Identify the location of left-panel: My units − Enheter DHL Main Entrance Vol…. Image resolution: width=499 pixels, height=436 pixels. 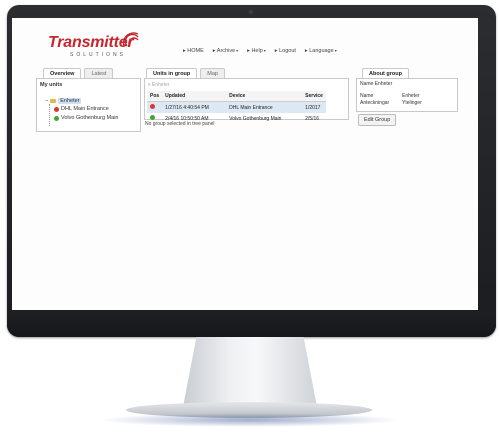
(88, 105).